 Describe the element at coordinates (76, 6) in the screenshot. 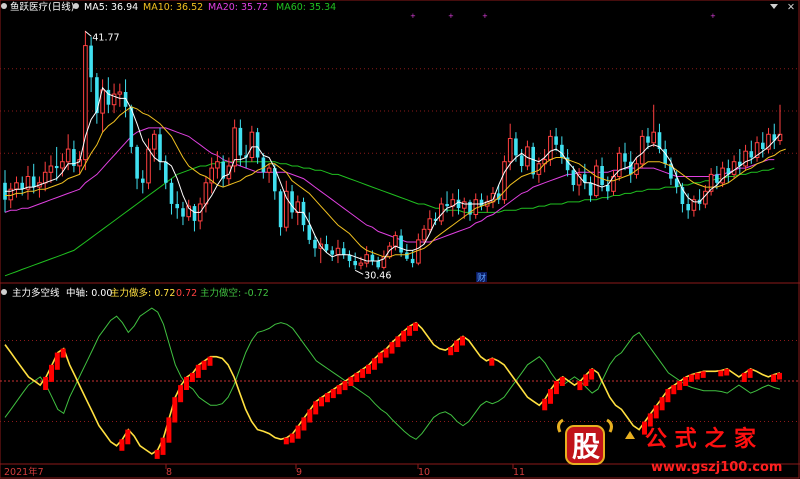

I see `ma-settings-icon` at that location.